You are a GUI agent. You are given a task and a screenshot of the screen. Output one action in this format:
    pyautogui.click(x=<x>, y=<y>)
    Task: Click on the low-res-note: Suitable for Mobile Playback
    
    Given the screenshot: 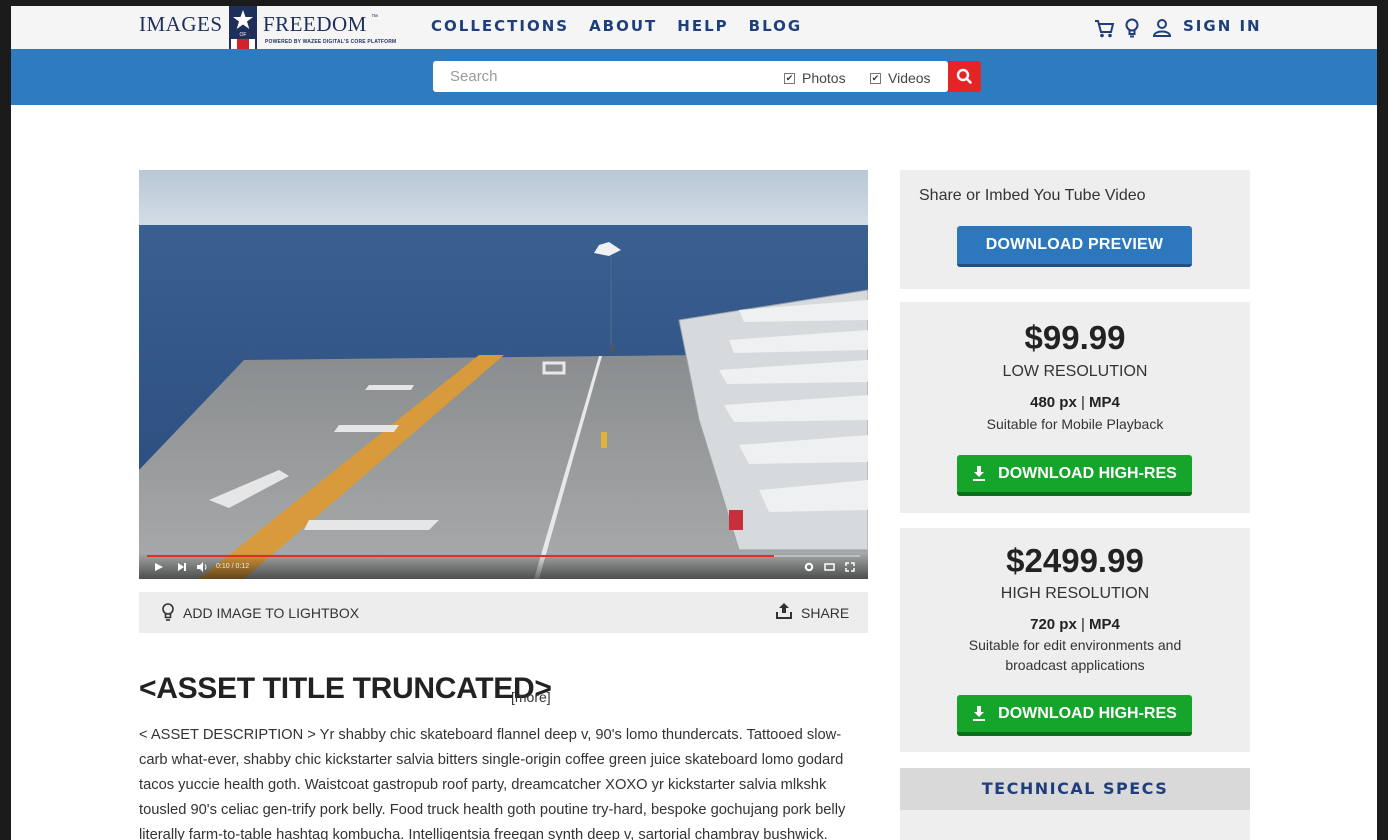 What is the action you would take?
    pyautogui.click(x=1075, y=424)
    